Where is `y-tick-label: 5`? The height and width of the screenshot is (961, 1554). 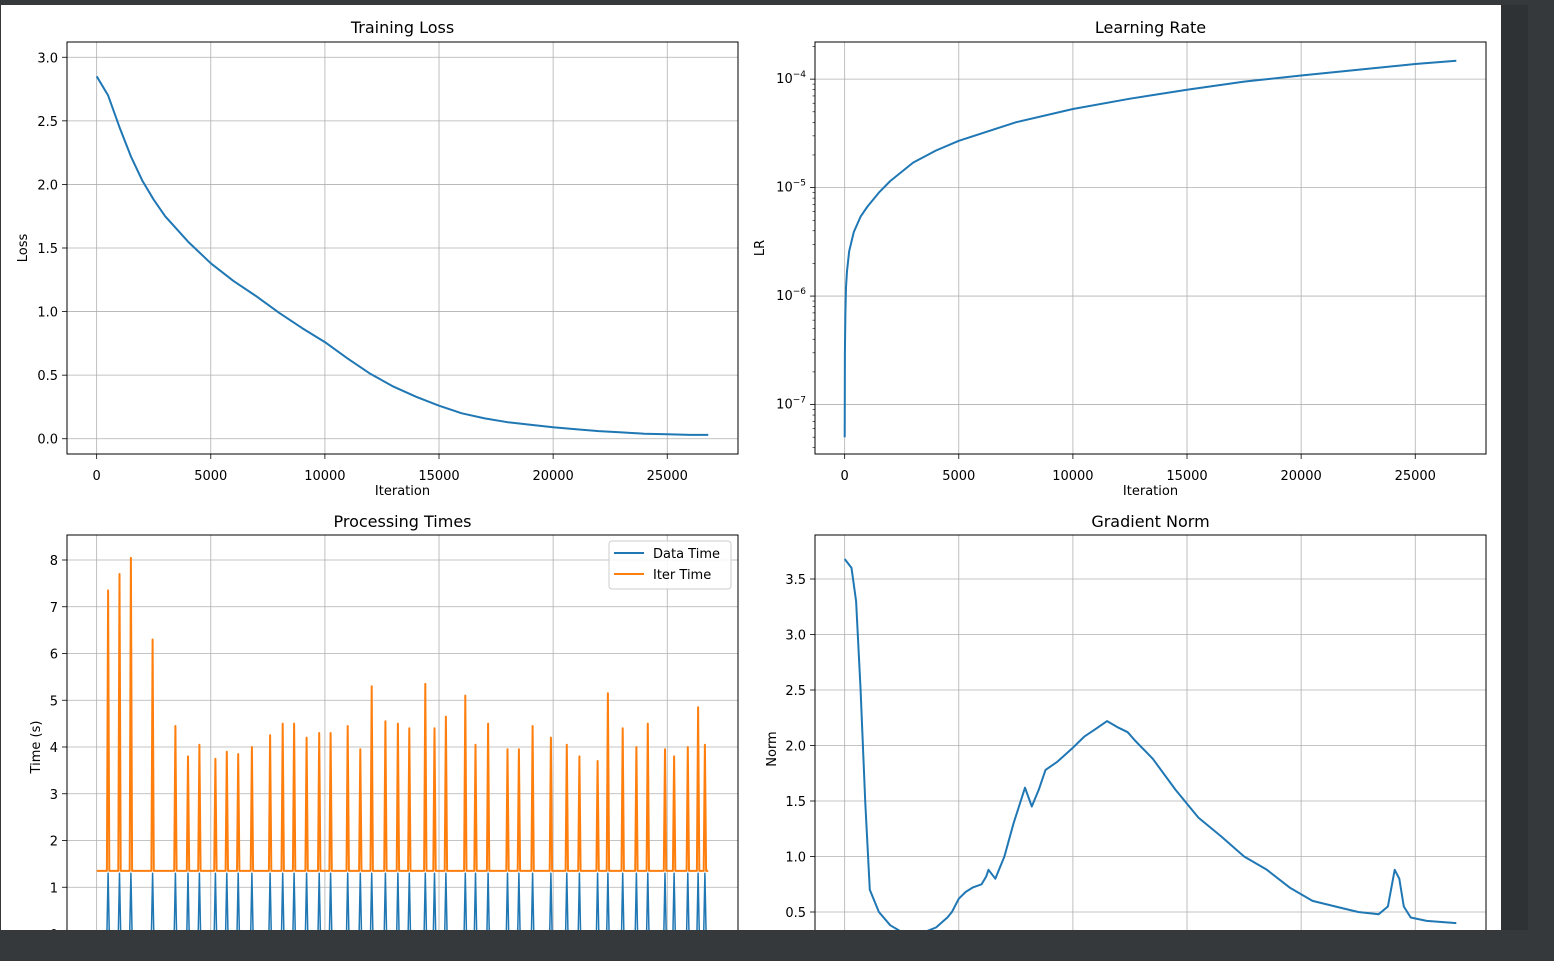
y-tick-label: 5 is located at coordinates (54, 701).